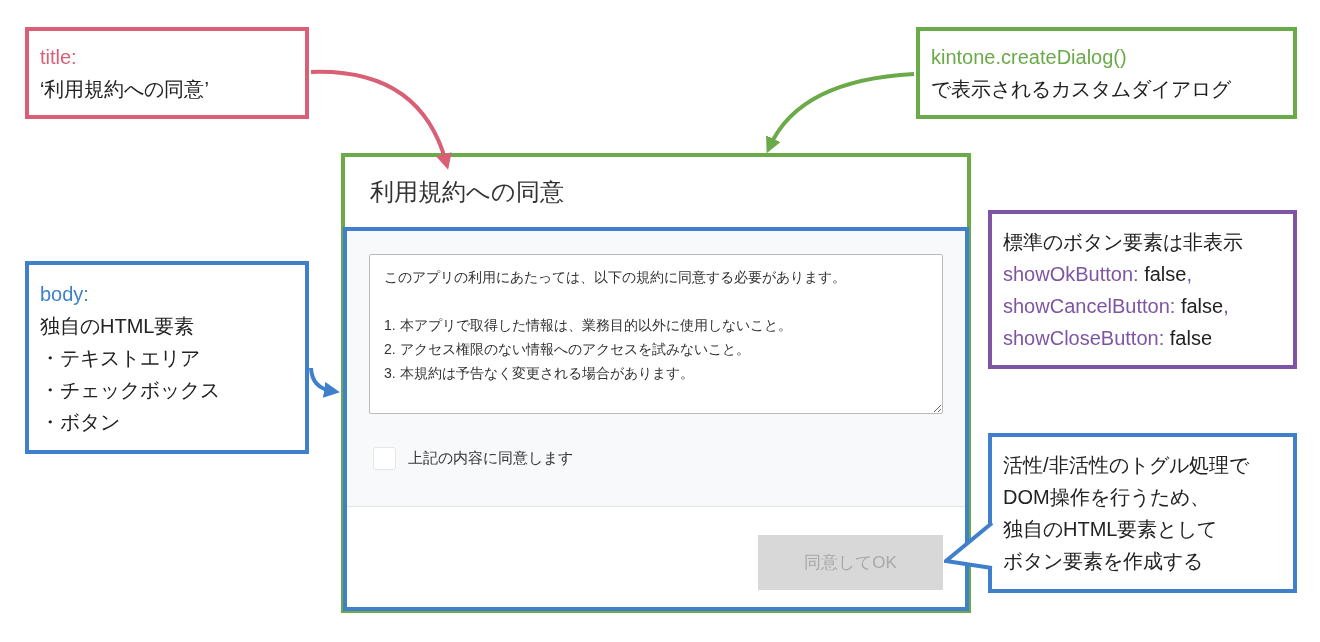 The height and width of the screenshot is (642, 1320). What do you see at coordinates (656, 334) in the screenshot?
I see `terms-textarea: このアプリの利用にあたっては、以下の規約に同意する必要があります。 1. 本アプリで取得した情報は、業務目的以外に使用しないこと。 2. アクセス権限のない情報へのアクセスを試みないこと。 3. 本規約は予告なく変更される場合があります。` at bounding box center [656, 334].